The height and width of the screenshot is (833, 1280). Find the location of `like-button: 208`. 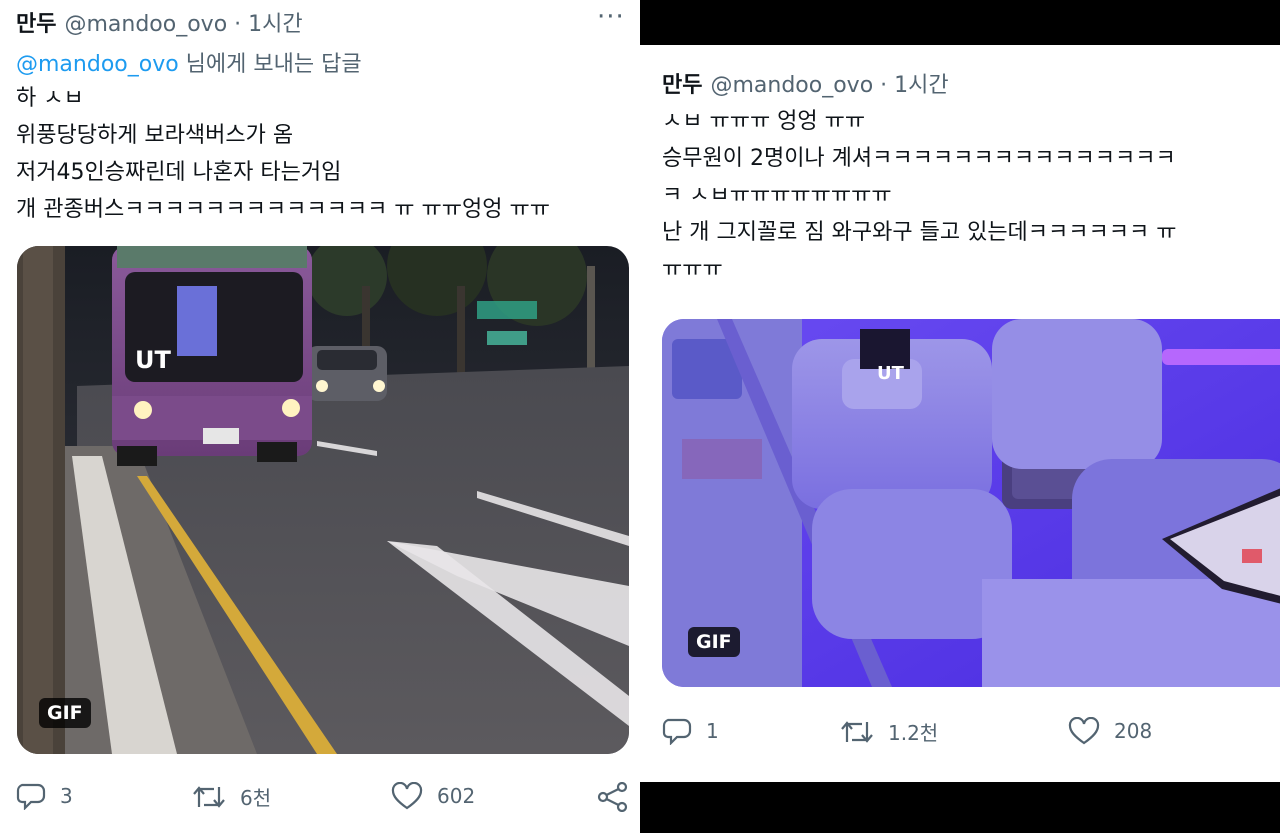

like-button: 208 is located at coordinates (1110, 731).